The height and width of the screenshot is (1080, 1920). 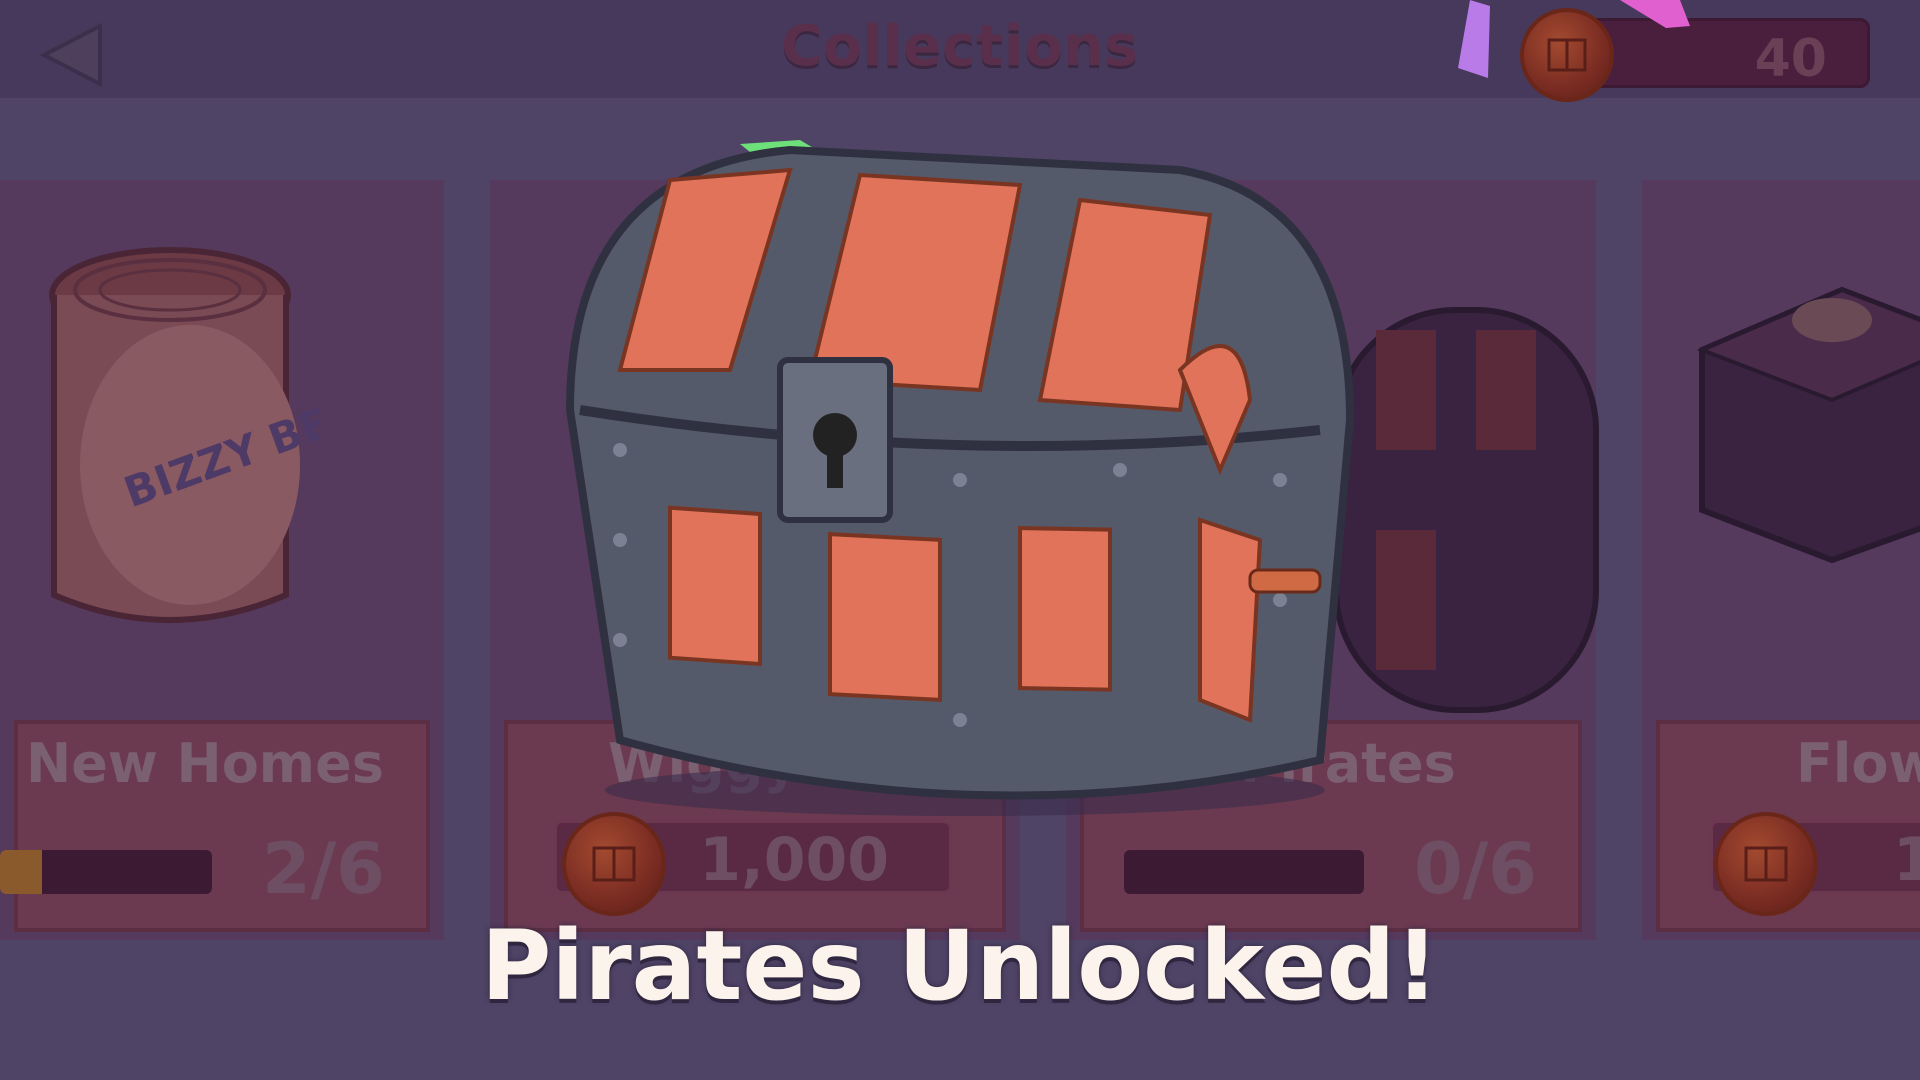 I want to click on currency-amount: 40, so click(x=1790, y=59).